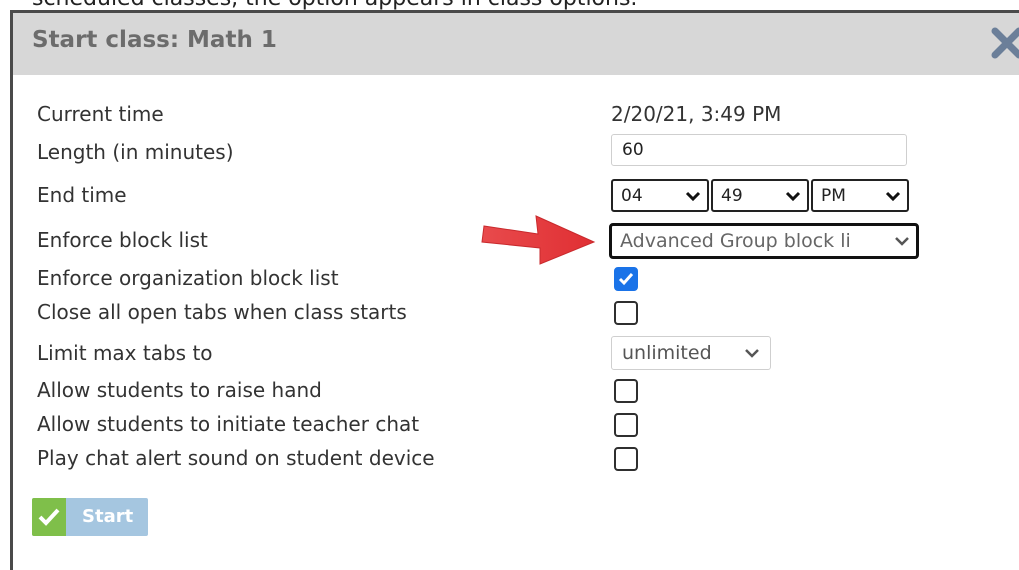  What do you see at coordinates (179, 390) in the screenshot?
I see `raise-hand-label: Allow students to raise hand` at bounding box center [179, 390].